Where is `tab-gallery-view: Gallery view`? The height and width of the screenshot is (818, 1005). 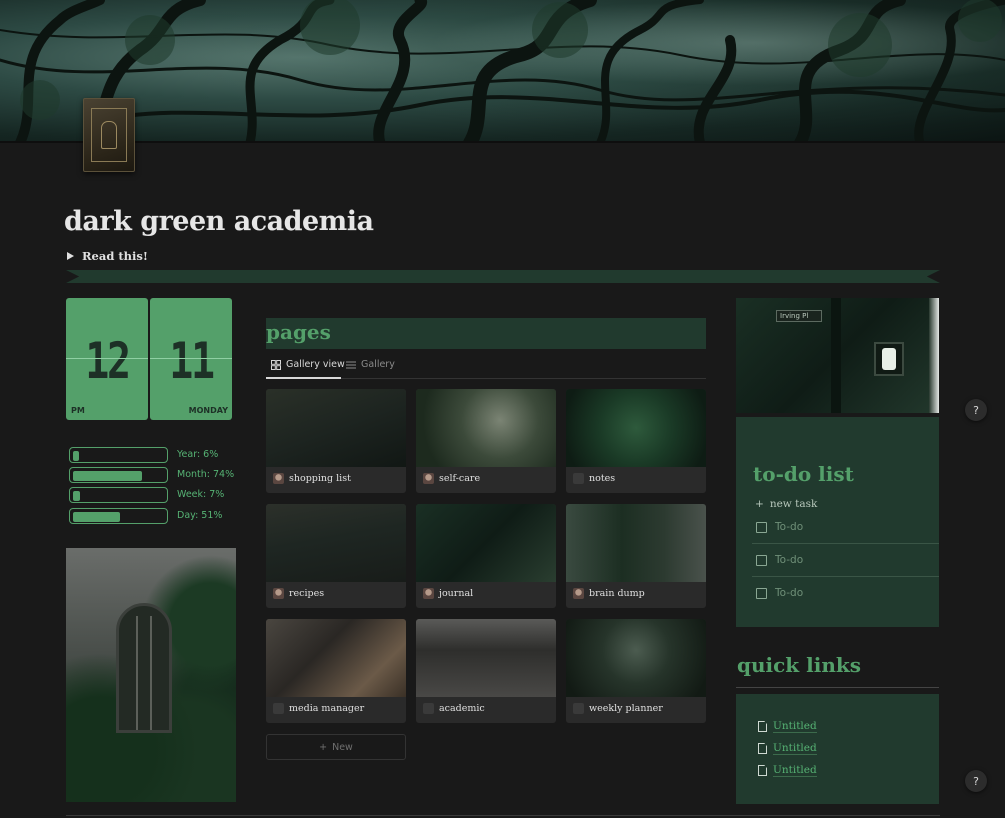
tab-gallery-view: Gallery view is located at coordinates (308, 364).